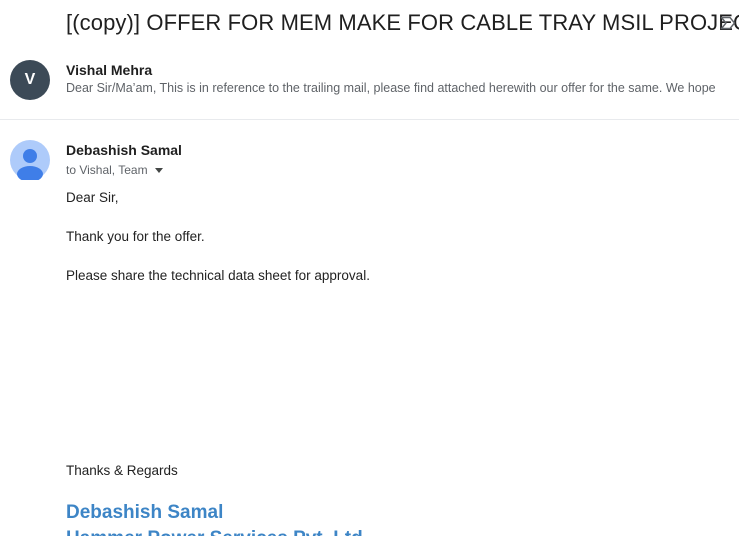 This screenshot has width=739, height=536. Describe the element at coordinates (30, 80) in the screenshot. I see `avatar: V` at that location.